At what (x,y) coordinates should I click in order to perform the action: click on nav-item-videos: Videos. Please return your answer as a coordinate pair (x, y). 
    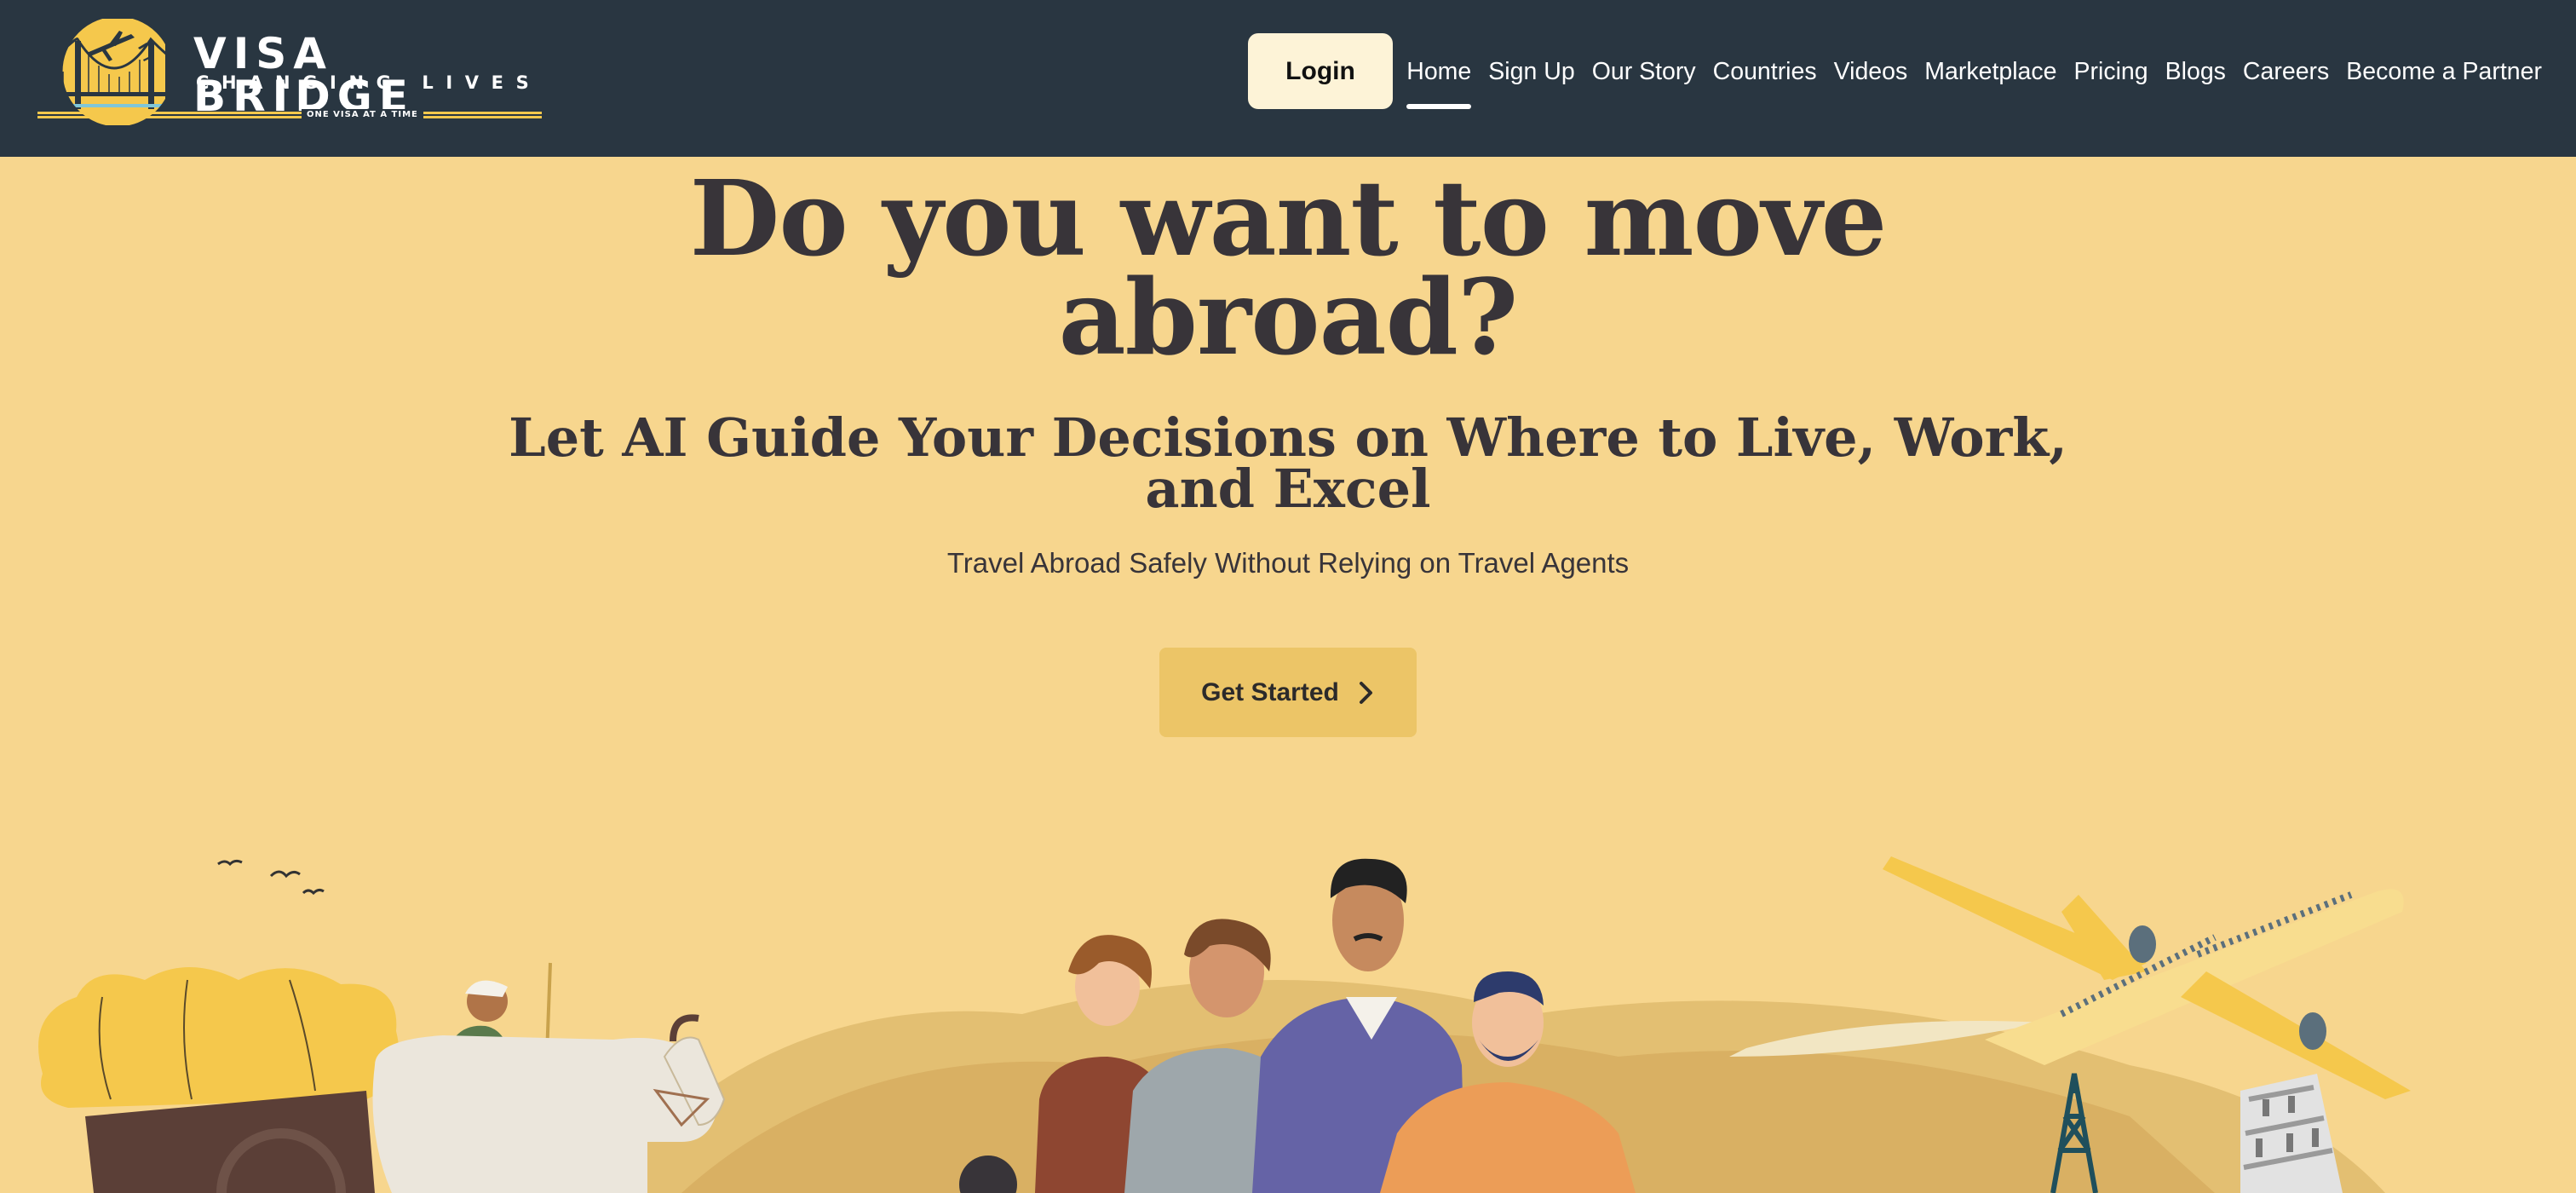
    Looking at the image, I should click on (1871, 71).